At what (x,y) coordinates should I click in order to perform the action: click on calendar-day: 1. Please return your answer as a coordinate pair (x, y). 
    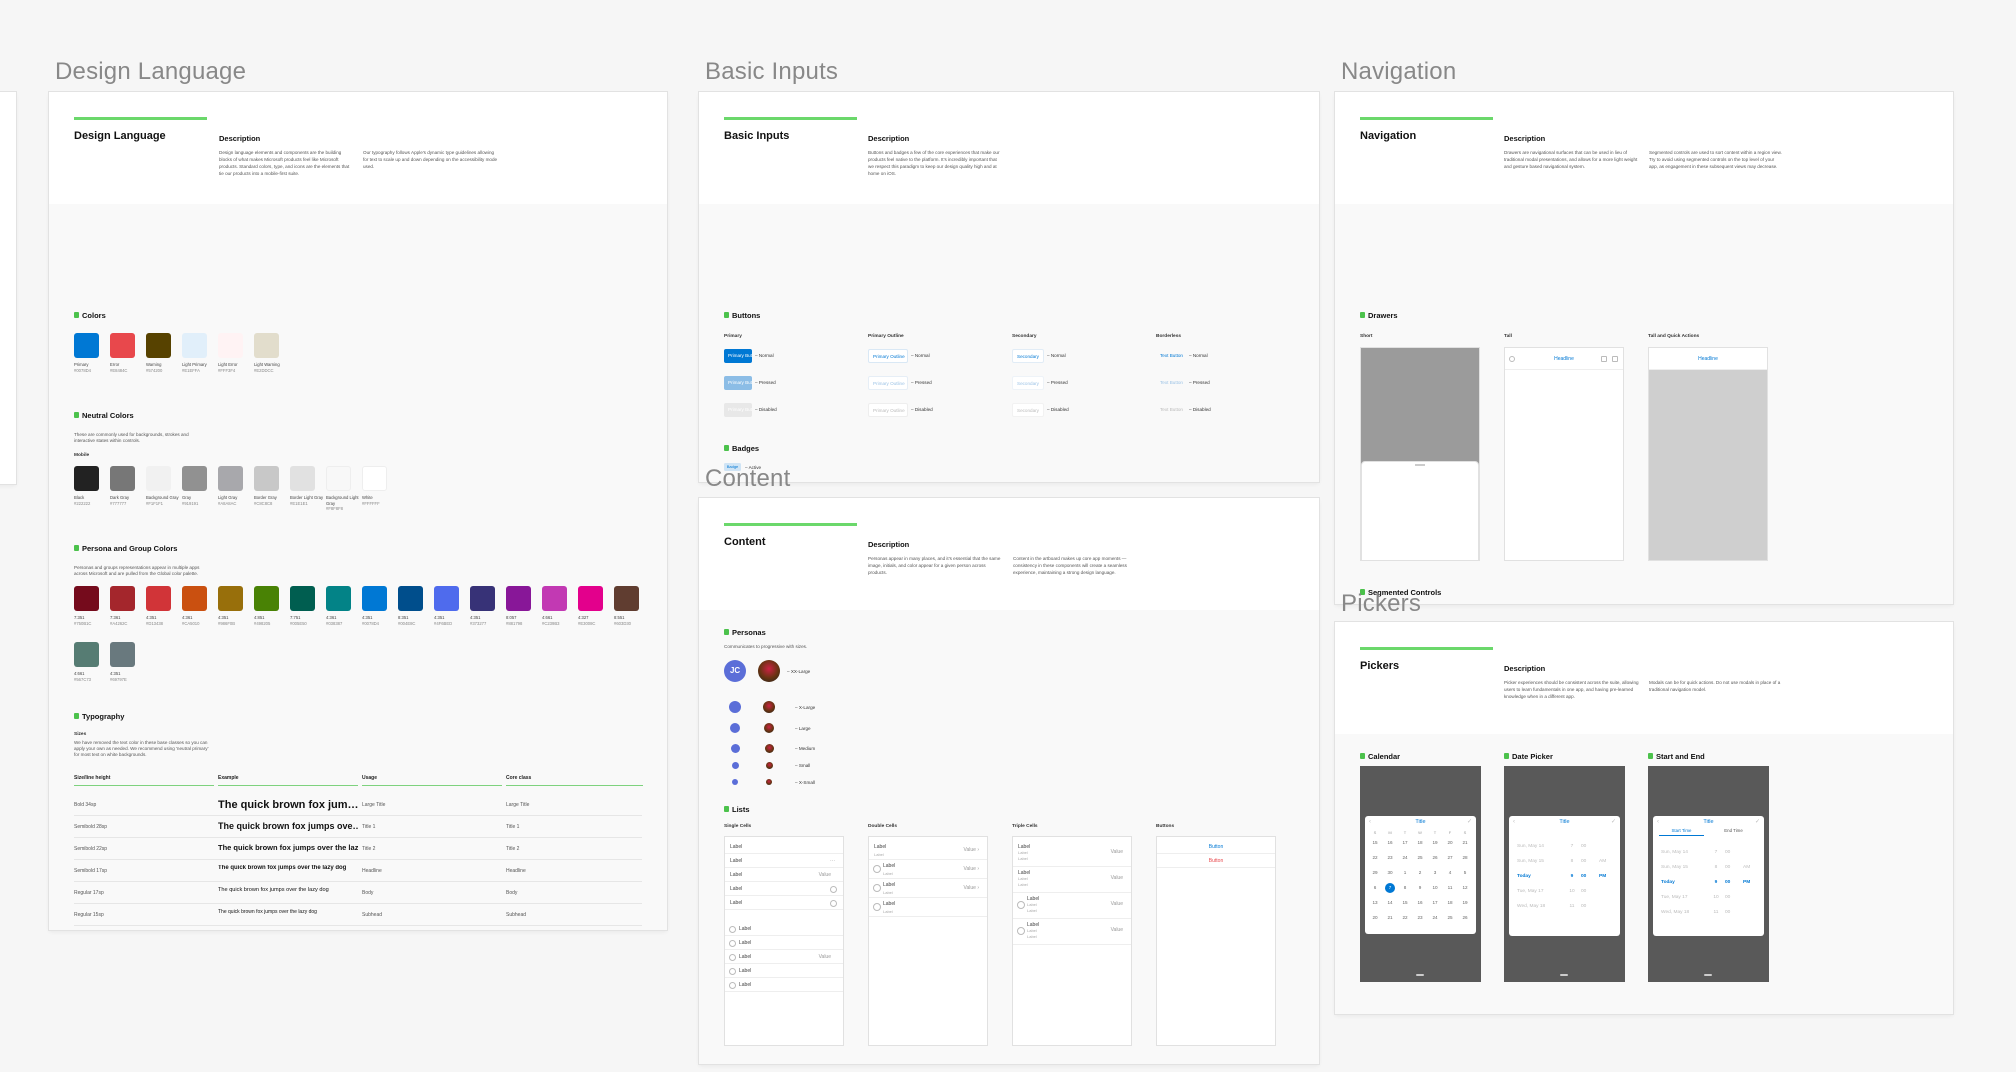
    Looking at the image, I should click on (1405, 873).